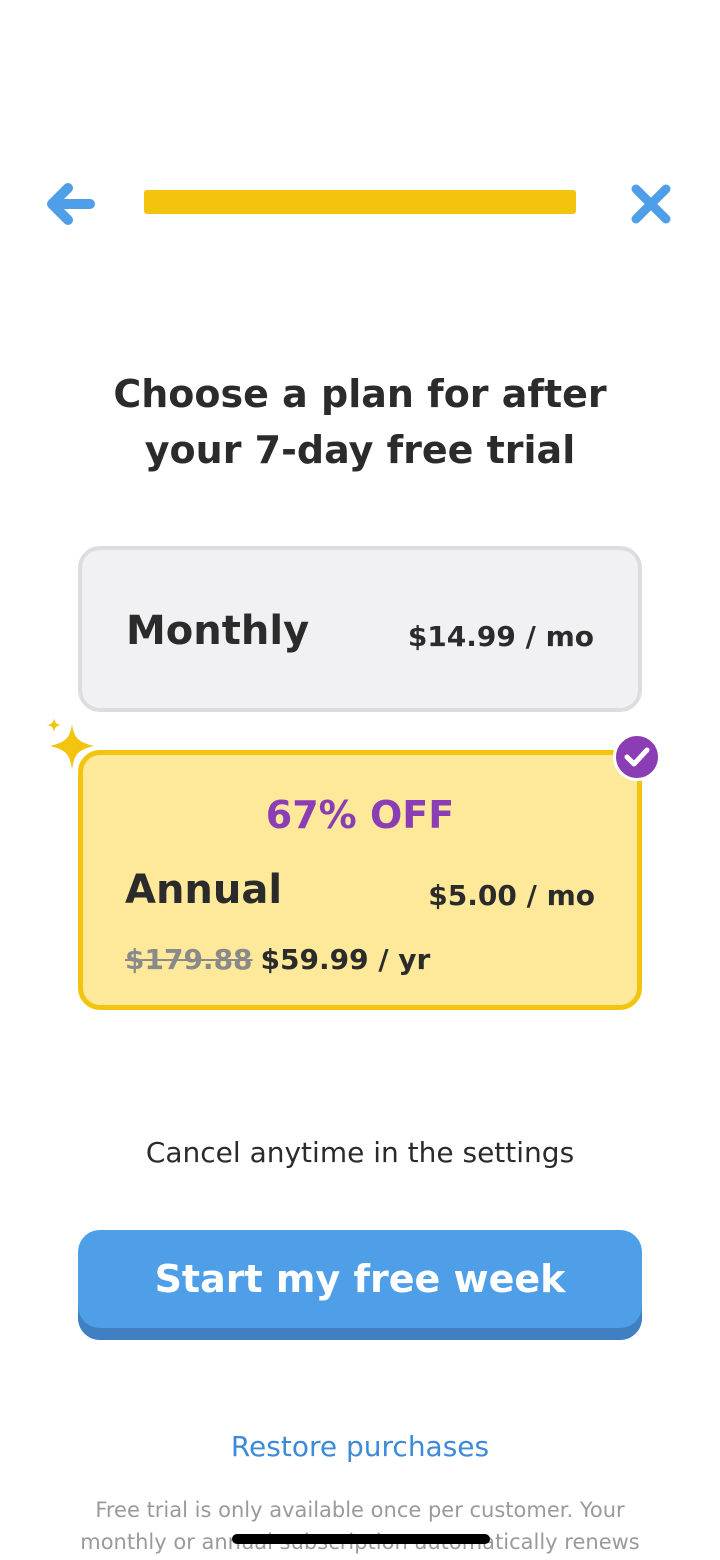 Image resolution: width=720 pixels, height=1560 pixels. I want to click on close-button, so click(651, 204).